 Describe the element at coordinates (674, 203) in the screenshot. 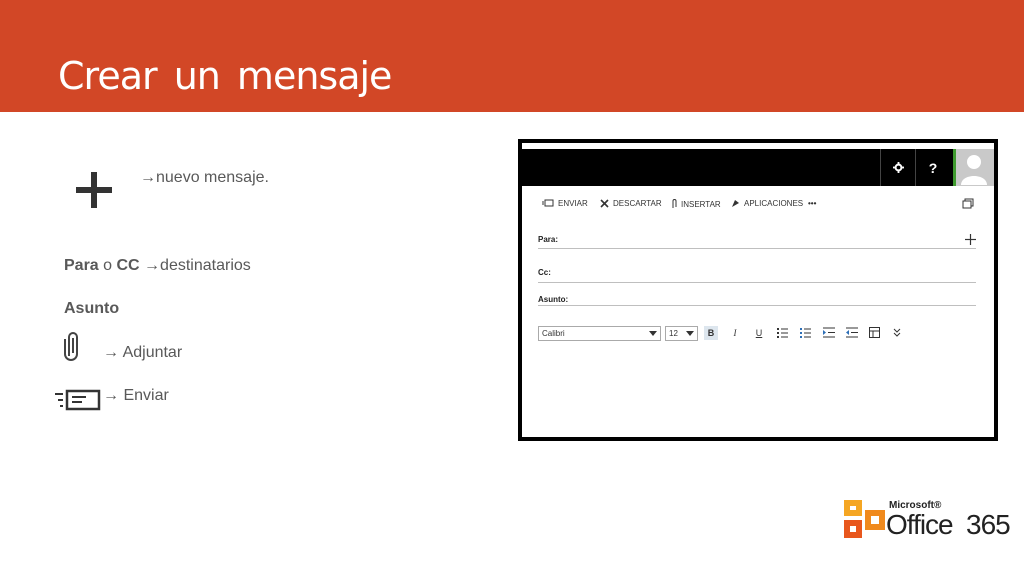

I see `paperclip-small-icon` at that location.